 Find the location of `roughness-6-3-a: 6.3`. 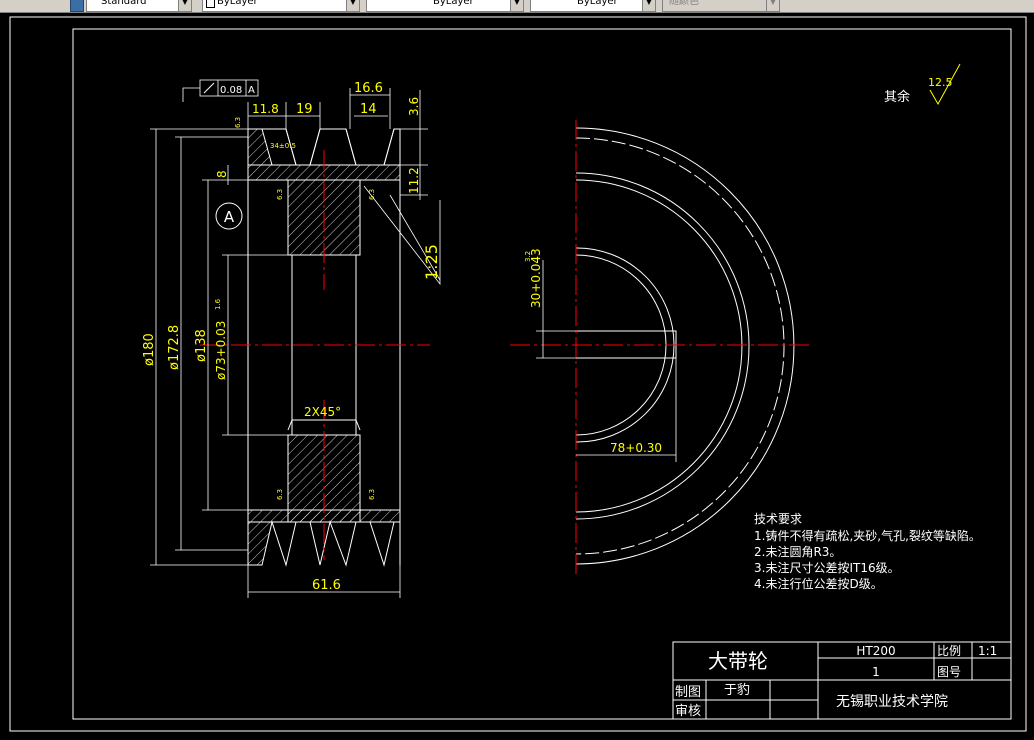

roughness-6-3-a: 6.3 is located at coordinates (238, 122).